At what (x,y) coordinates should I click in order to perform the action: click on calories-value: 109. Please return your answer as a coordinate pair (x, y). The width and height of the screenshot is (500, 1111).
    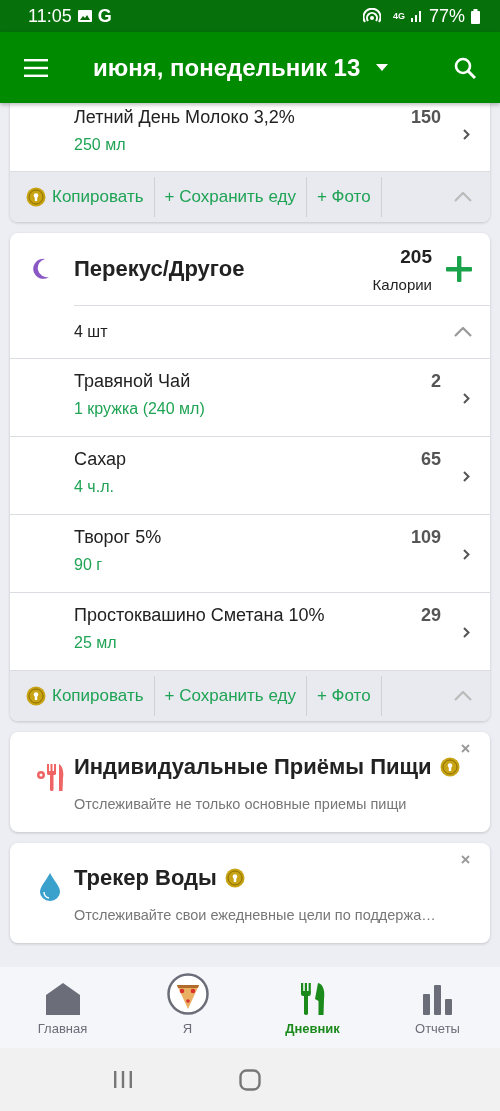
    Looking at the image, I should click on (425, 537).